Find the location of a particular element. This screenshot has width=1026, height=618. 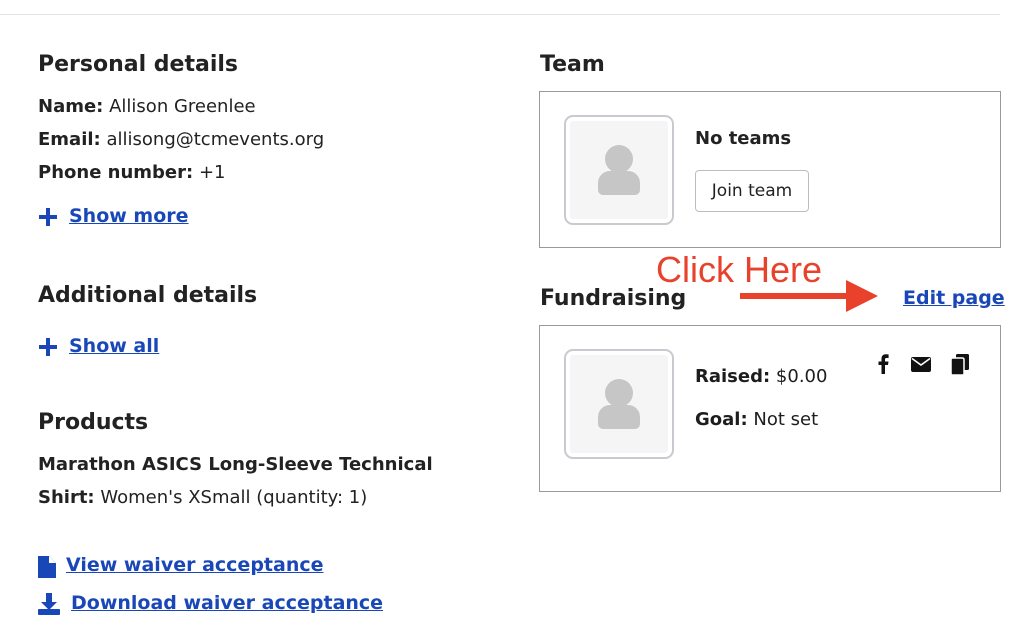

products-heading: Products is located at coordinates (93, 422).